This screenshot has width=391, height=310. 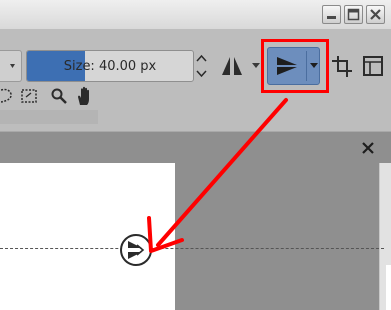 I want to click on free-select-button, so click(x=7, y=96).